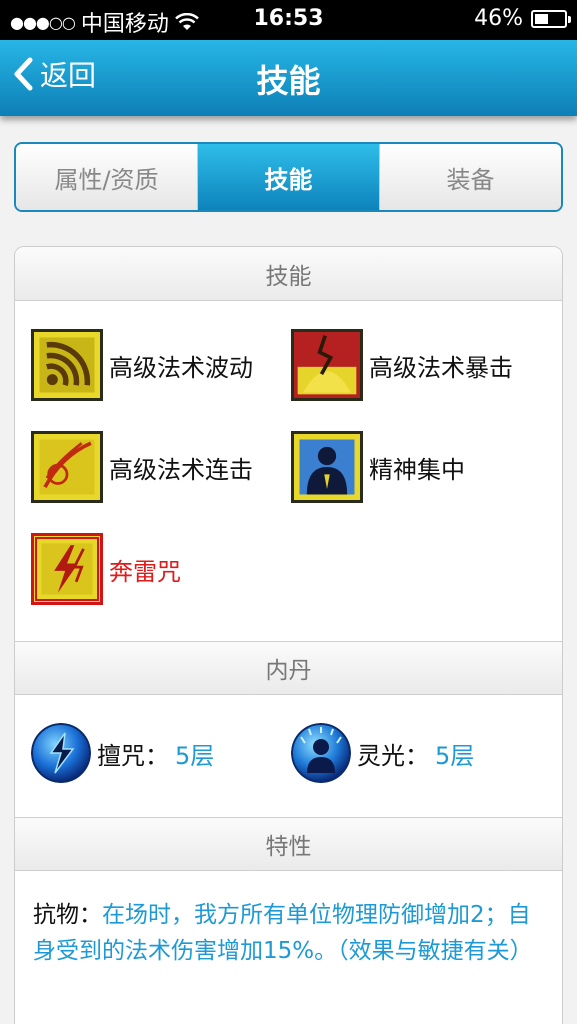 The width and height of the screenshot is (577, 1024). What do you see at coordinates (498, 18) in the screenshot?
I see `battery-percent: 46%` at bounding box center [498, 18].